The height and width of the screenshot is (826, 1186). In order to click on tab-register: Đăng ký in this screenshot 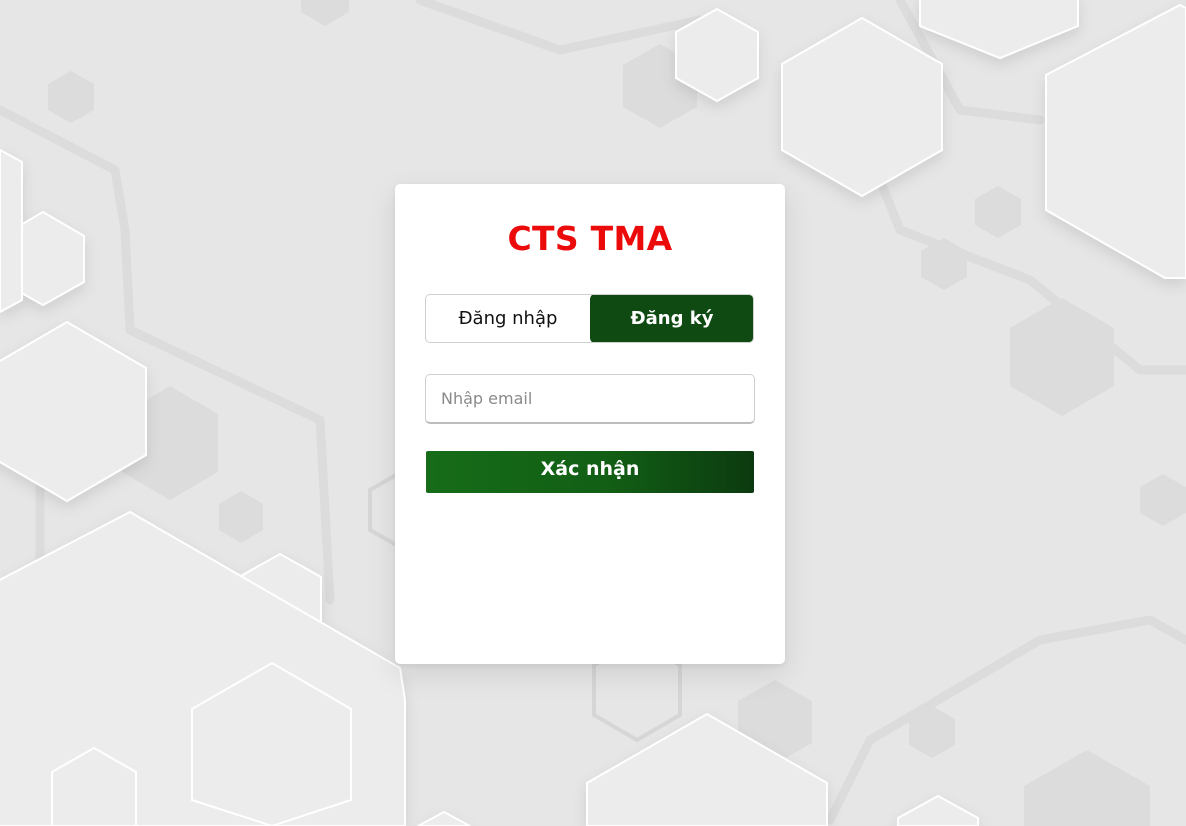, I will do `click(671, 318)`.